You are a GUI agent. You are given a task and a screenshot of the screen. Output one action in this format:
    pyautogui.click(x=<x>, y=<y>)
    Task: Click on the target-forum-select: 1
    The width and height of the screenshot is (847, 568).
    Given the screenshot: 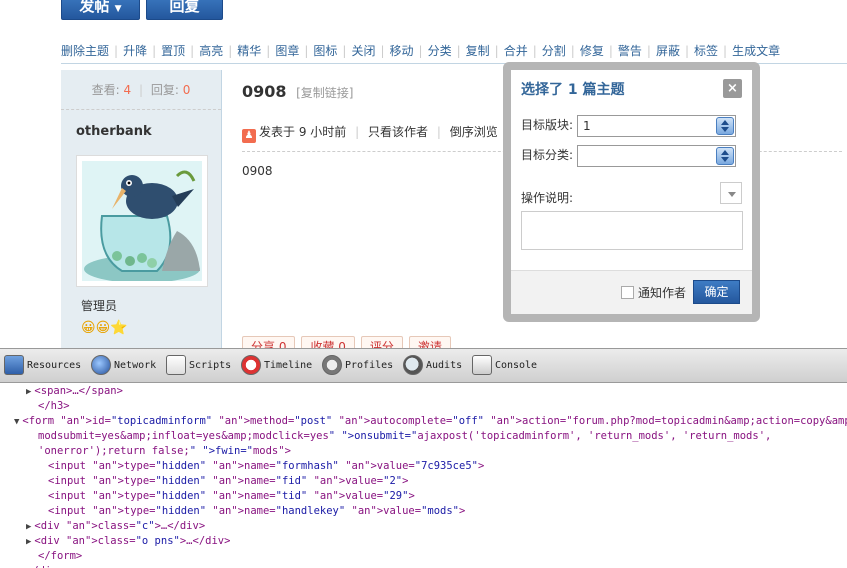 What is the action you would take?
    pyautogui.click(x=656, y=126)
    